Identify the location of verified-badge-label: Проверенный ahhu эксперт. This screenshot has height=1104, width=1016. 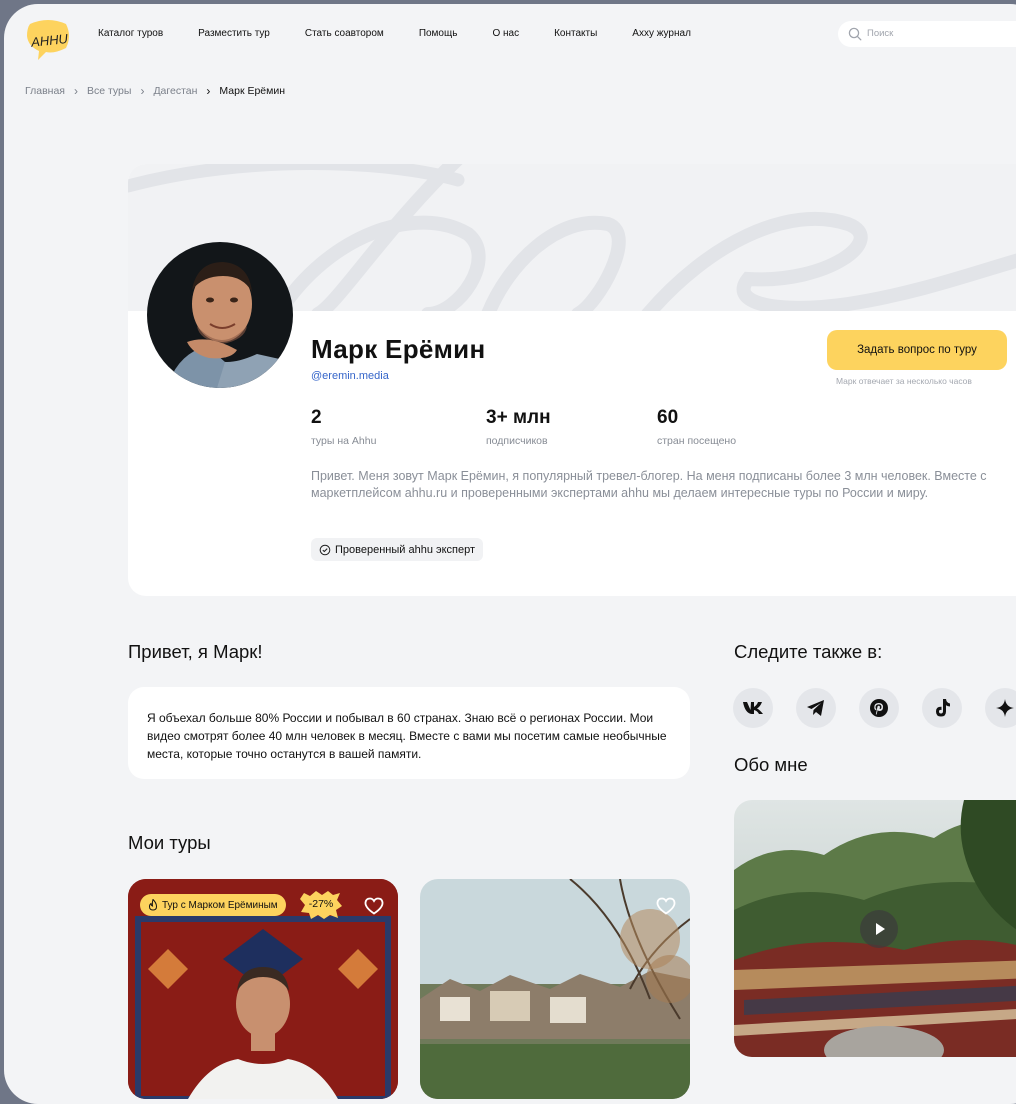
(405, 549).